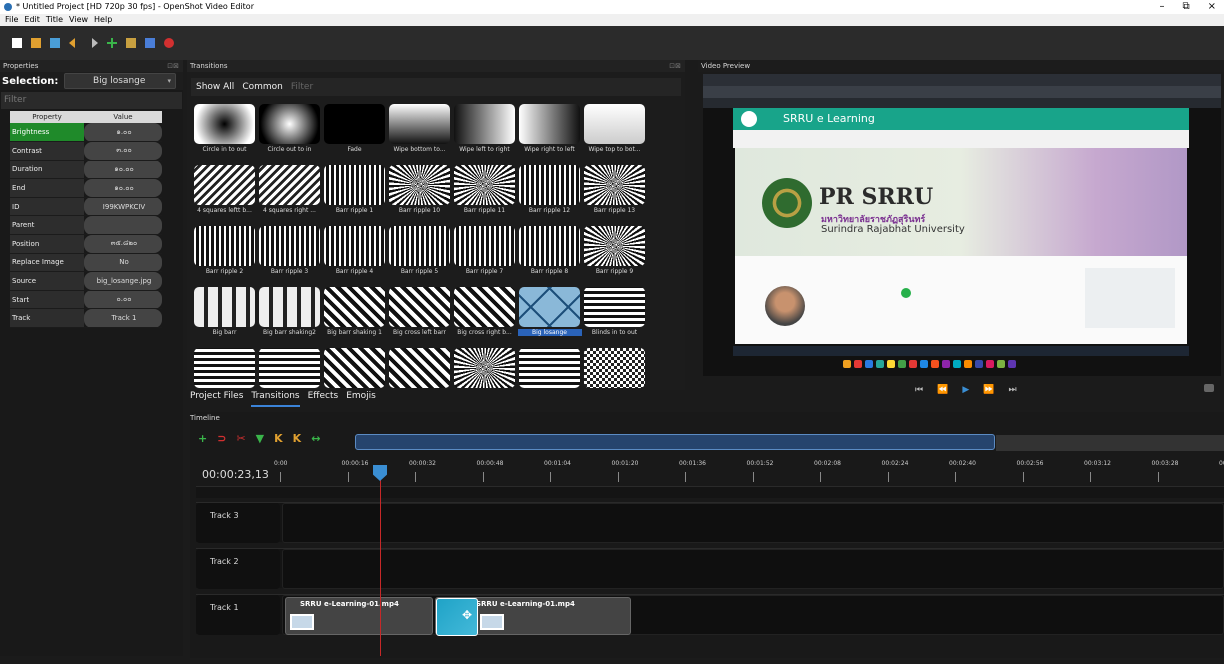  I want to click on transition-item: Big barr shaking2, so click(289, 316).